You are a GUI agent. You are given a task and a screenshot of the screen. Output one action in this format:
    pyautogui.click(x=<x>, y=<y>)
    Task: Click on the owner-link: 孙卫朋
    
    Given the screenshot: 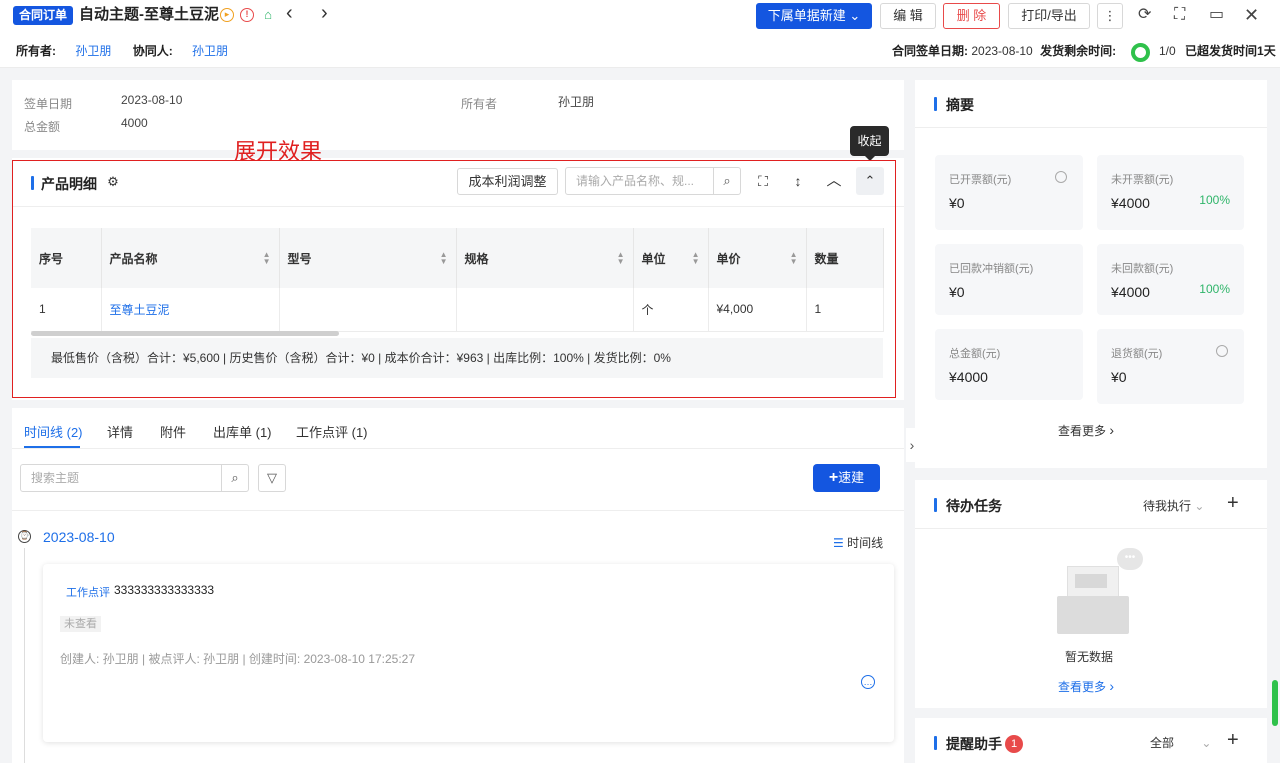 What is the action you would take?
    pyautogui.click(x=93, y=51)
    